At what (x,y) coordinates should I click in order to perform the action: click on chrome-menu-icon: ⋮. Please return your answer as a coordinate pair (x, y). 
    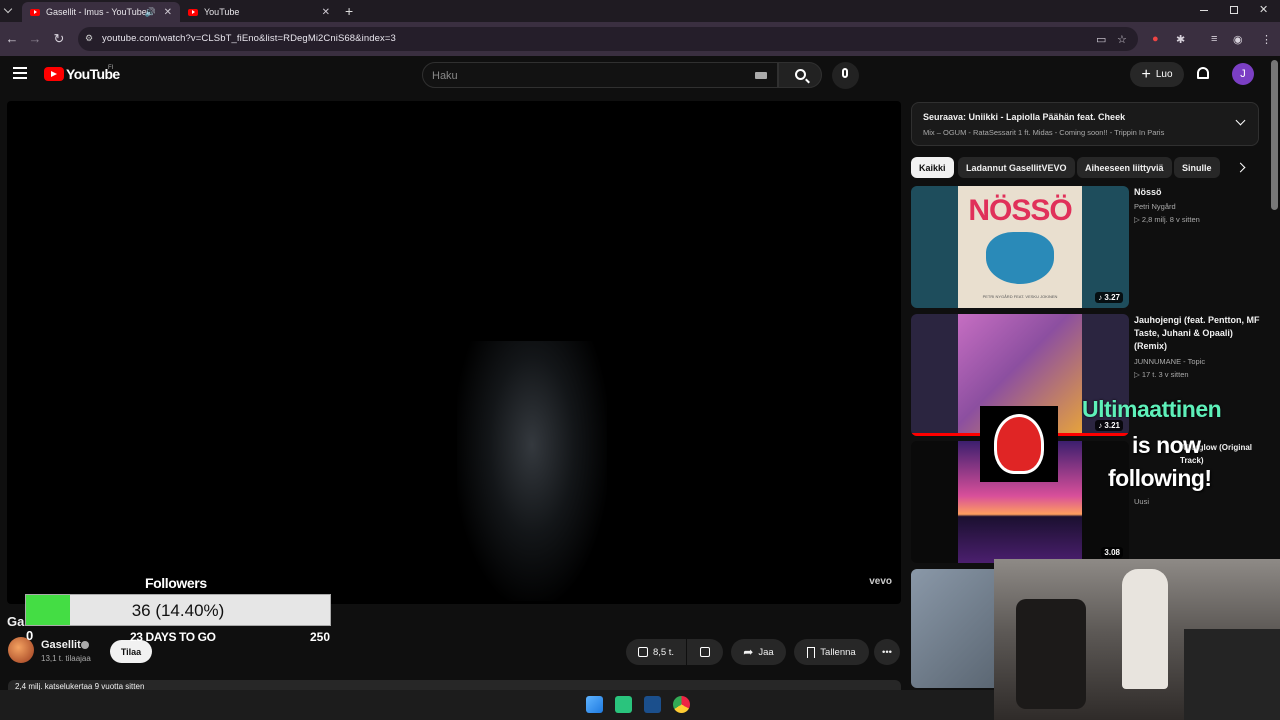
    Looking at the image, I should click on (1266, 39).